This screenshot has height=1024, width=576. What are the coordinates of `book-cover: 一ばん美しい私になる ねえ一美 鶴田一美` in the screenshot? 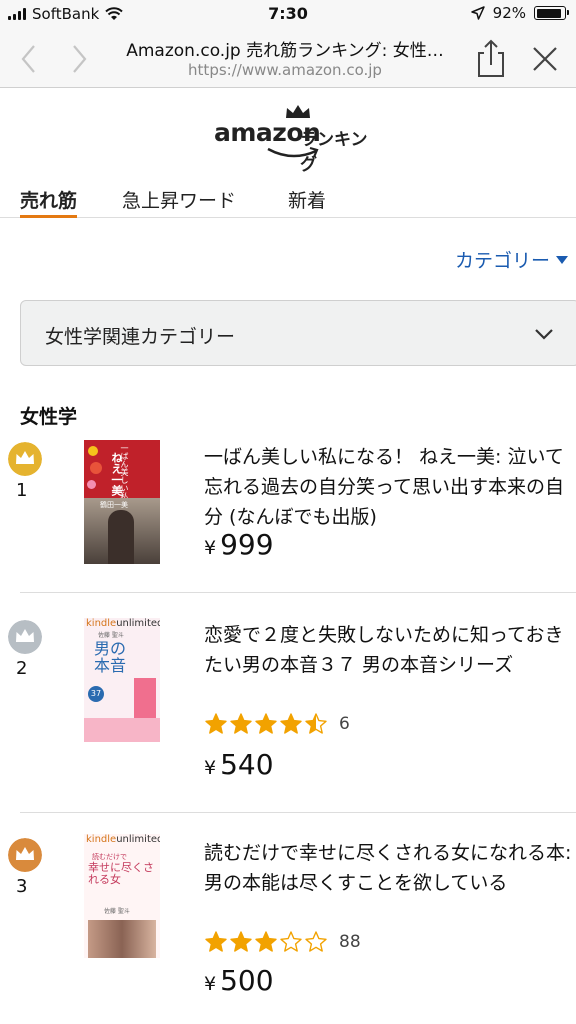 It's located at (122, 502).